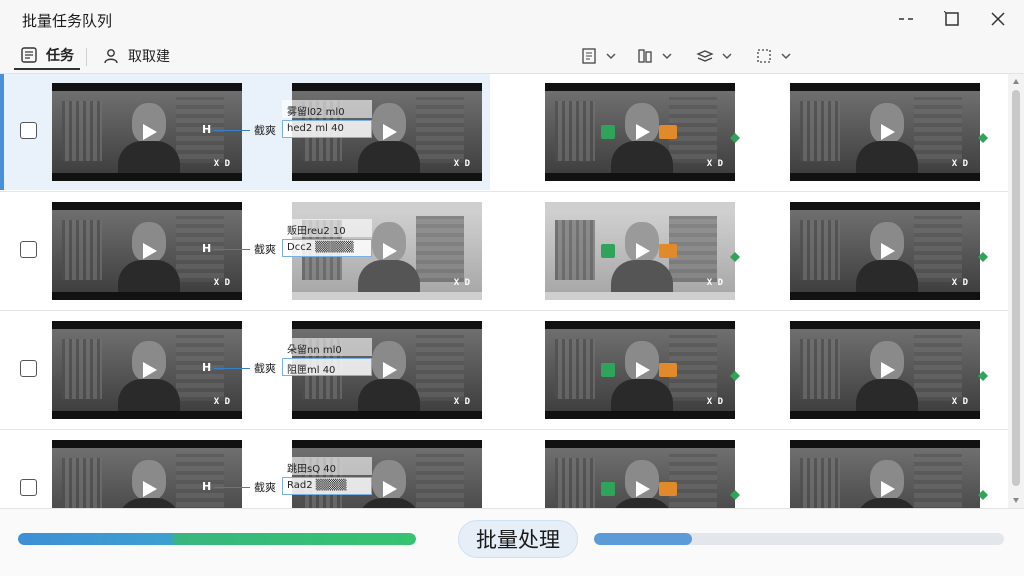 The image size is (1024, 576). What do you see at coordinates (512, 56) in the screenshot?
I see `toolbar: 任务 取取建` at bounding box center [512, 56].